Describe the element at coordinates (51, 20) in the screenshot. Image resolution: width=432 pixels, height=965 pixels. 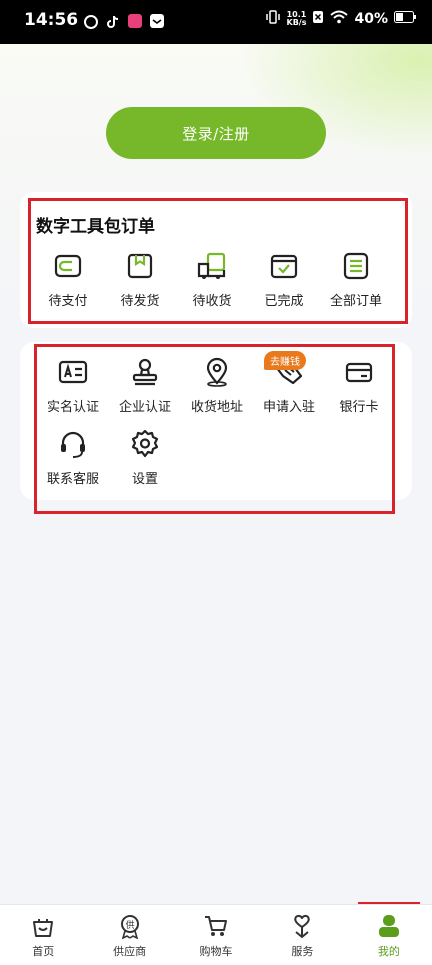
I see `status-time: 14:56` at that location.